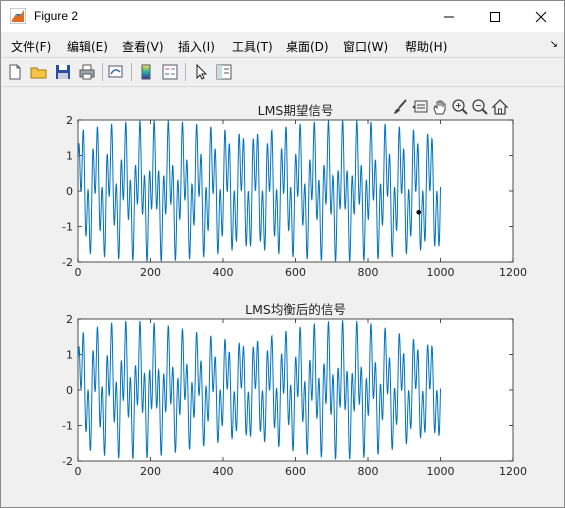 This screenshot has width=565, height=508. What do you see at coordinates (63, 72) in the screenshot?
I see `save-icon` at bounding box center [63, 72].